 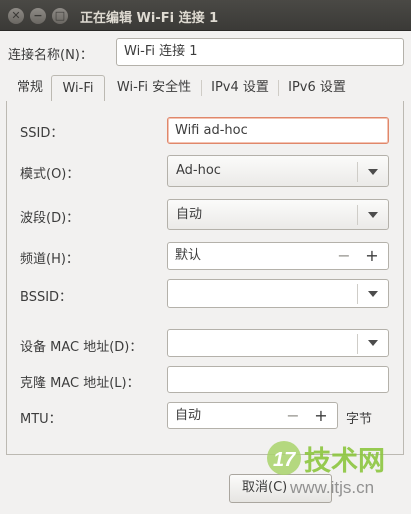 What do you see at coordinates (149, 18) in the screenshot?
I see `window-title: 正在编辑 Wi-Fi 连接 1` at bounding box center [149, 18].